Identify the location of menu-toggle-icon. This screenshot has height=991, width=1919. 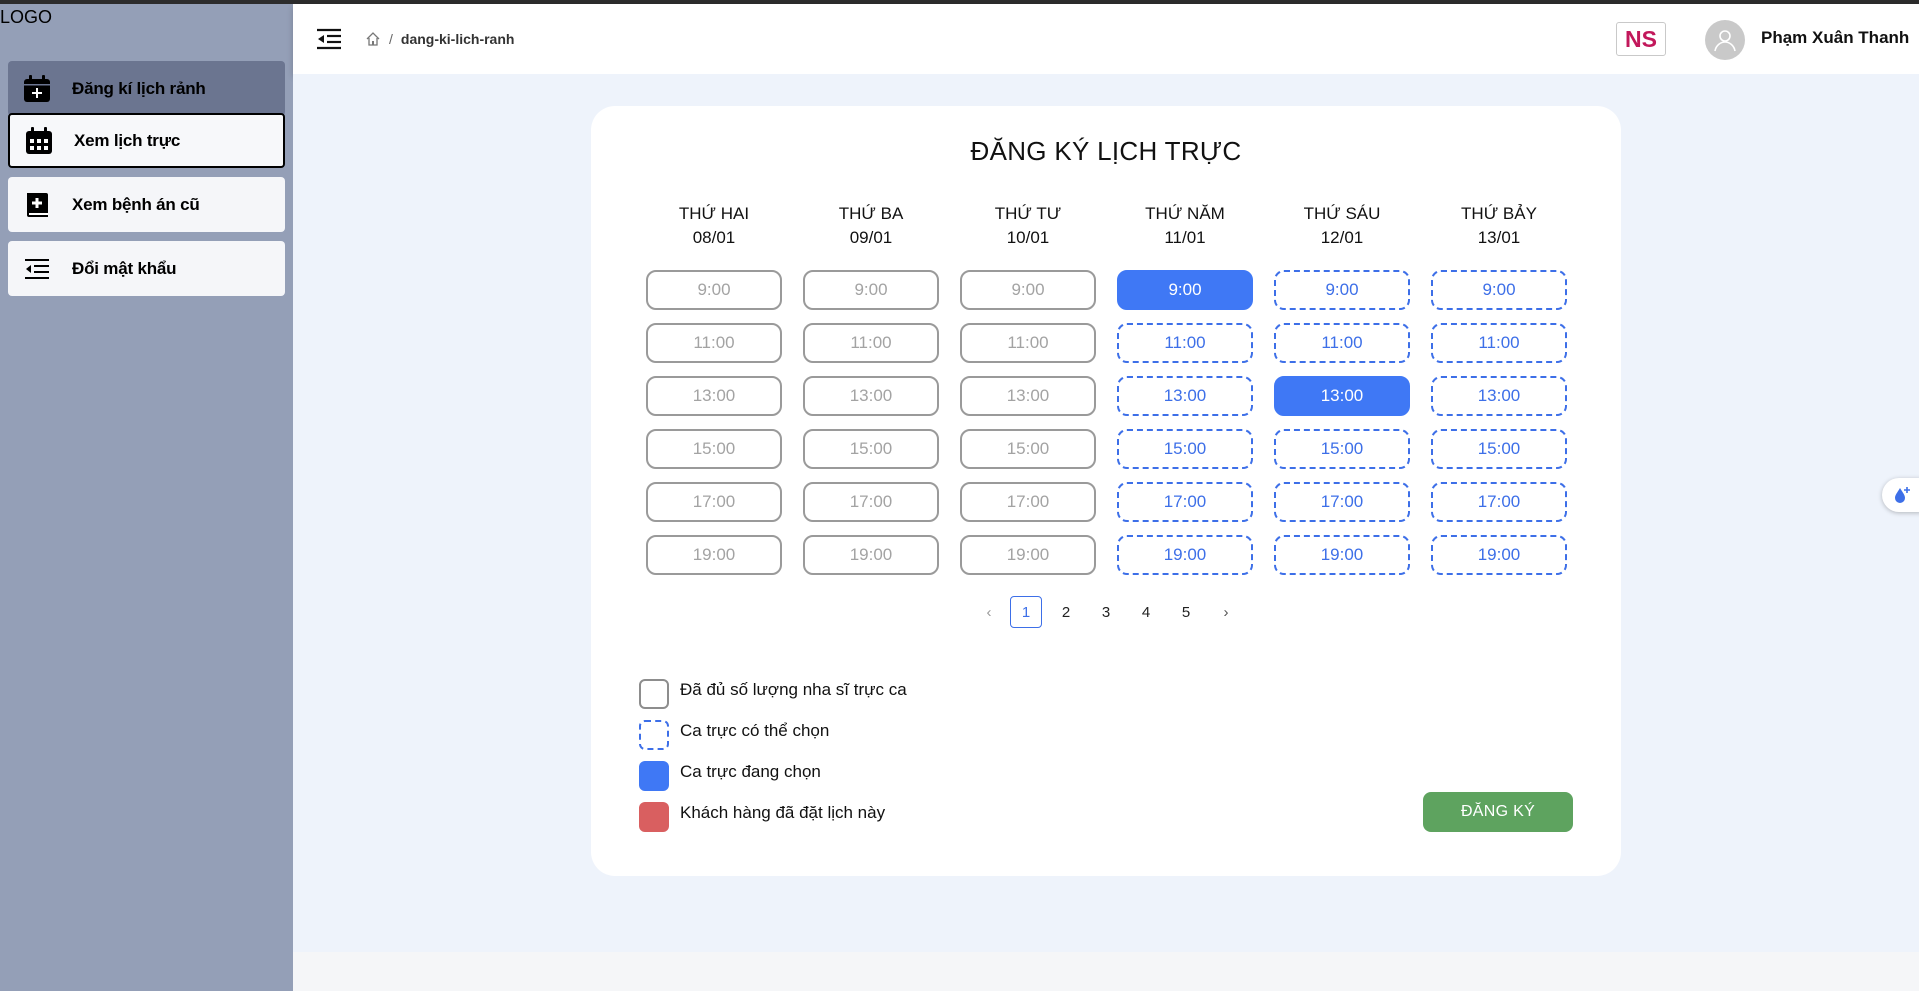
(329, 39).